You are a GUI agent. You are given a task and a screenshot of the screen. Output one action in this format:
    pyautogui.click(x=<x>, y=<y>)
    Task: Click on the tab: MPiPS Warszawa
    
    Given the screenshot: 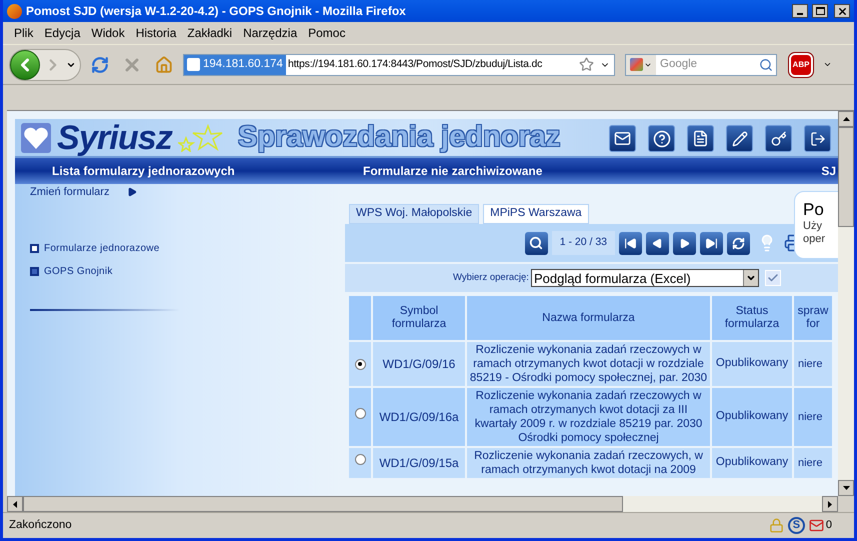 What is the action you would take?
    pyautogui.click(x=536, y=214)
    